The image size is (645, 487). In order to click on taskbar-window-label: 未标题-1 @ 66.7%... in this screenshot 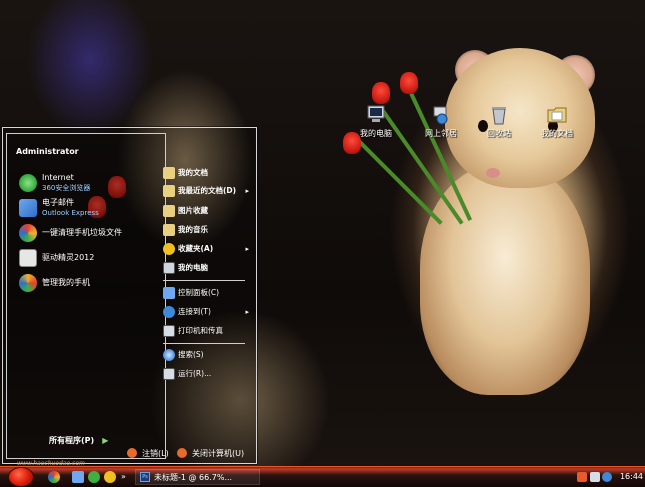, I will do `click(193, 477)`.